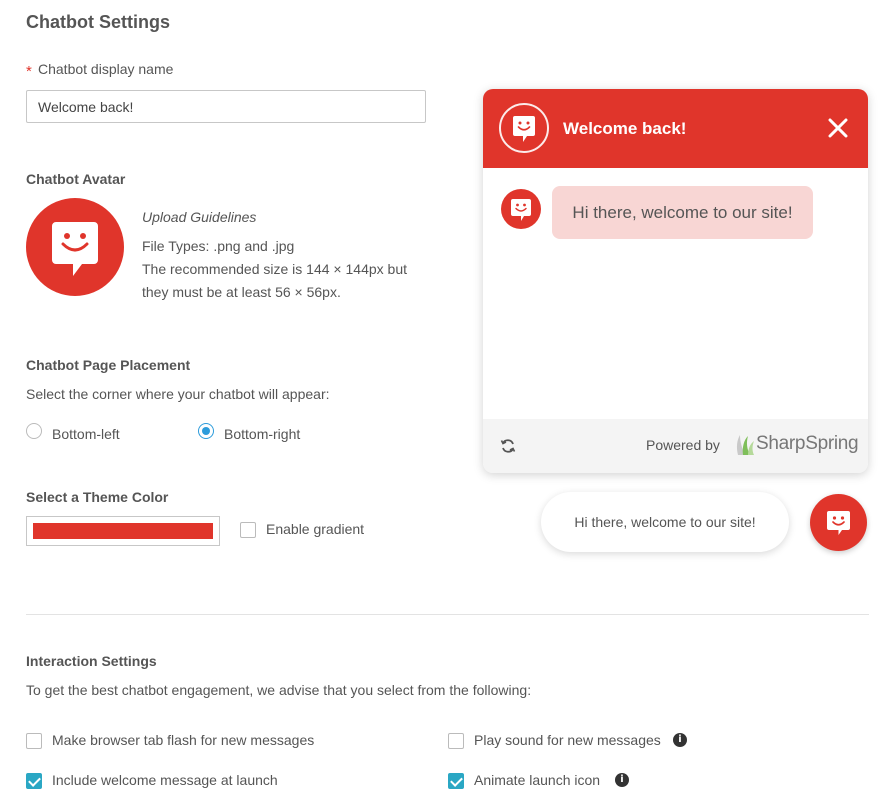  Describe the element at coordinates (456, 781) in the screenshot. I see `animate-launch-checkbox` at that location.